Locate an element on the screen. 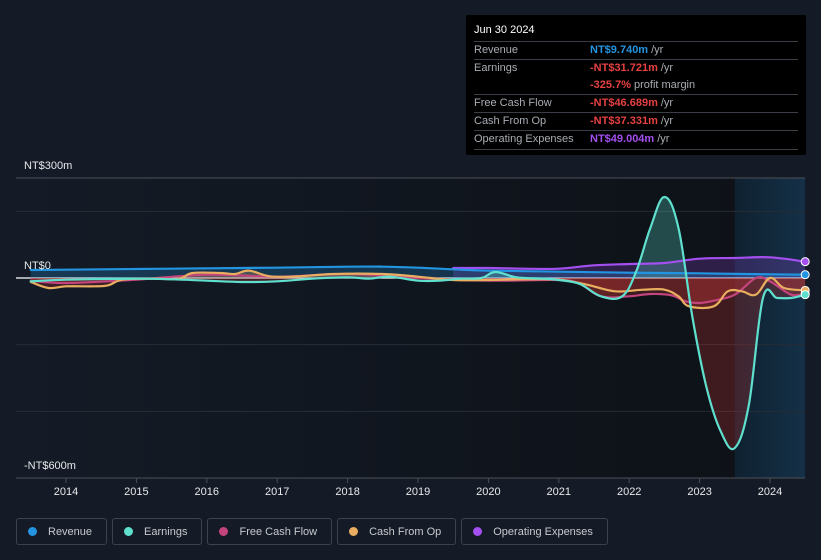  tooltip-label: Operating Expenses is located at coordinates (524, 139).